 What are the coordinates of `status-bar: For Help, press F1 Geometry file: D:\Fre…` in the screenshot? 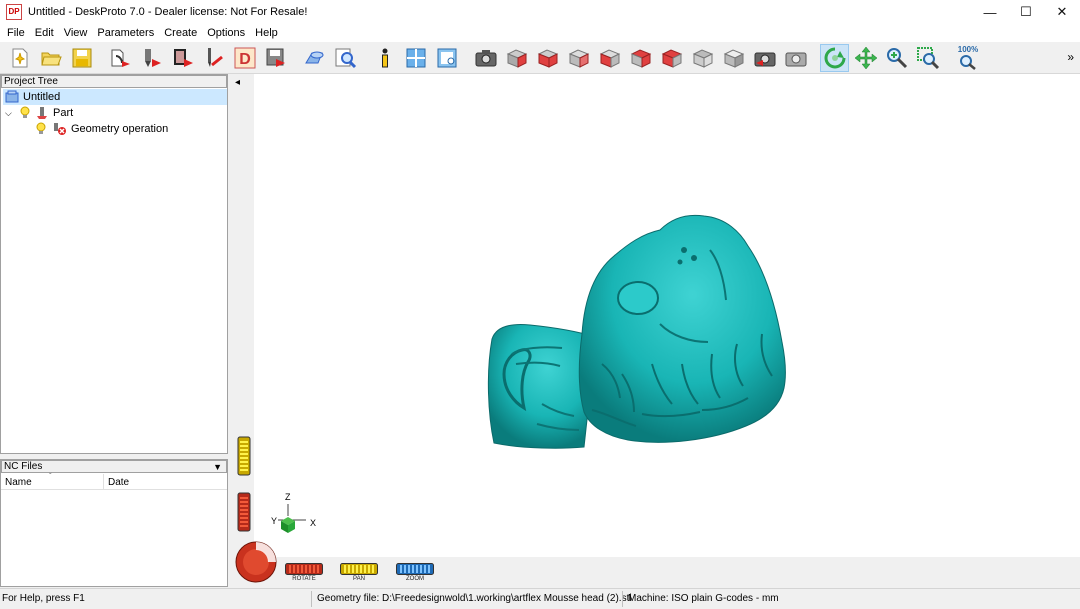 It's located at (540, 598).